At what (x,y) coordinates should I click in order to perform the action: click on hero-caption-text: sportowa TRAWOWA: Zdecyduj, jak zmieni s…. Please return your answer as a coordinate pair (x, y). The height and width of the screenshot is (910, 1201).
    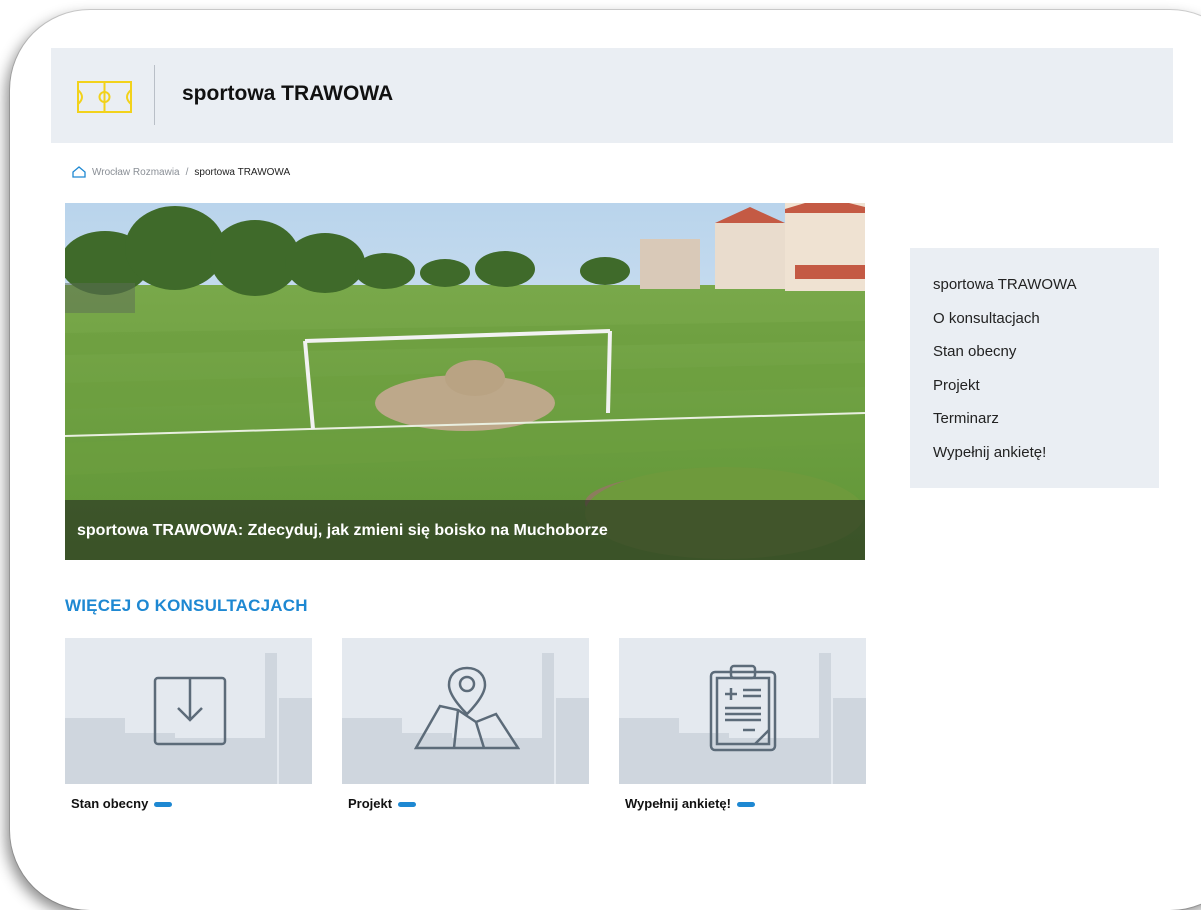
    Looking at the image, I should click on (342, 531).